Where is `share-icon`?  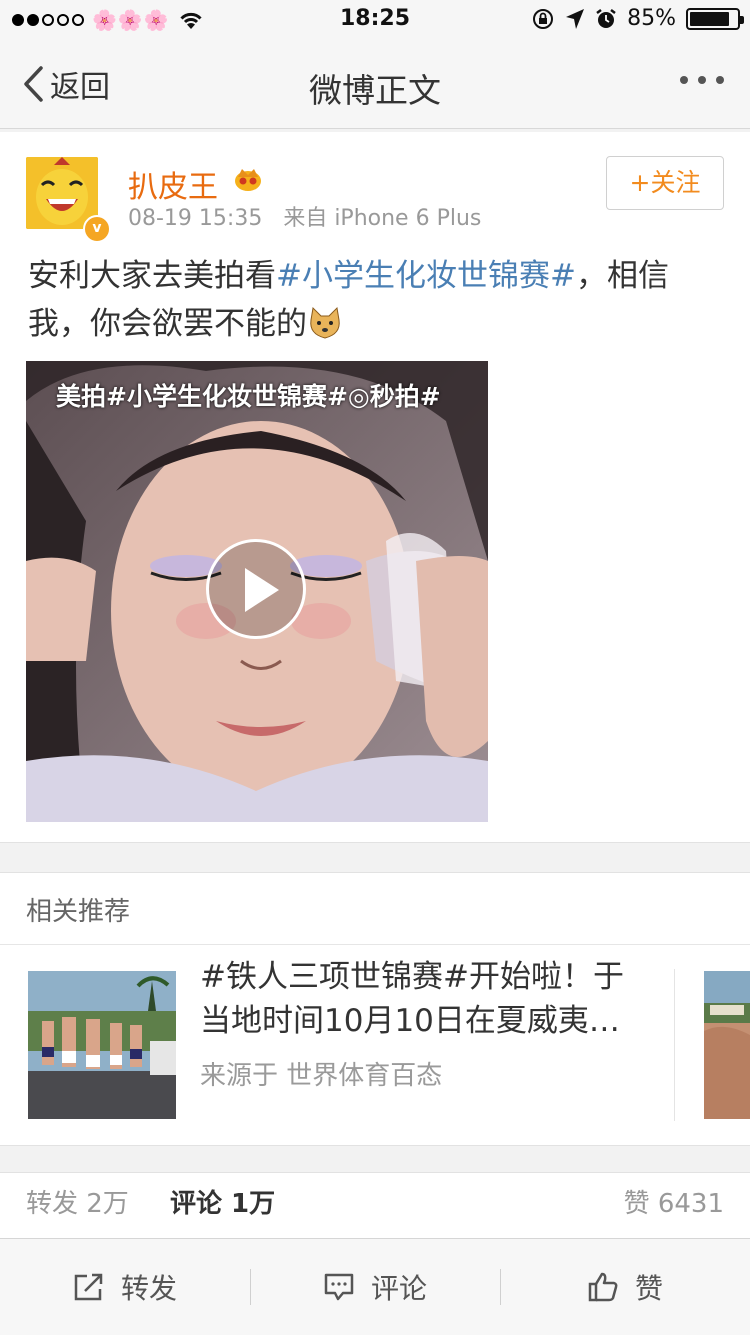
share-icon is located at coordinates (88, 1287).